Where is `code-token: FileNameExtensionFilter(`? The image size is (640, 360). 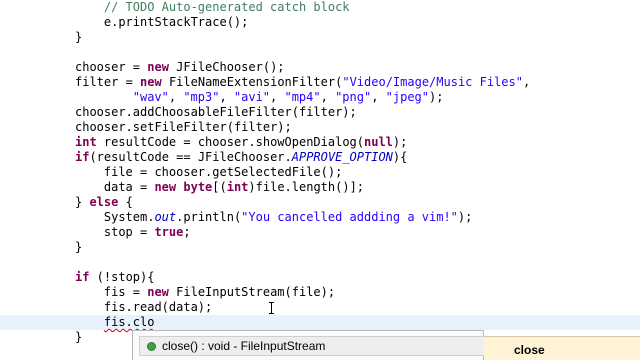 code-token: FileNameExtensionFilter( is located at coordinates (252, 82).